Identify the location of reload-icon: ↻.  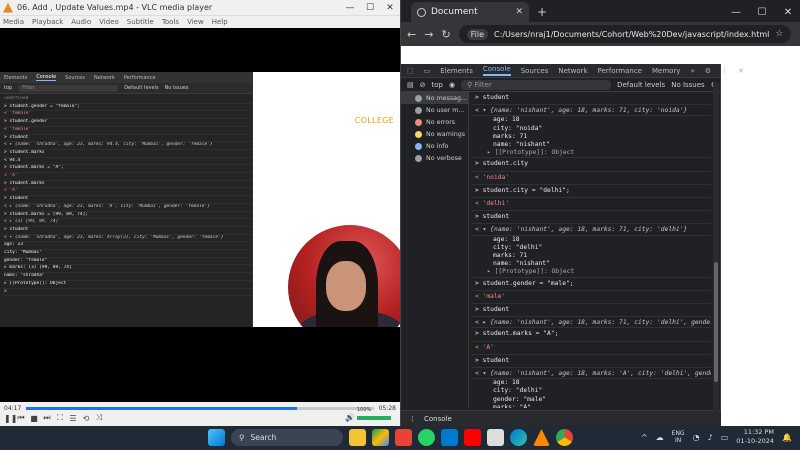
(445, 34).